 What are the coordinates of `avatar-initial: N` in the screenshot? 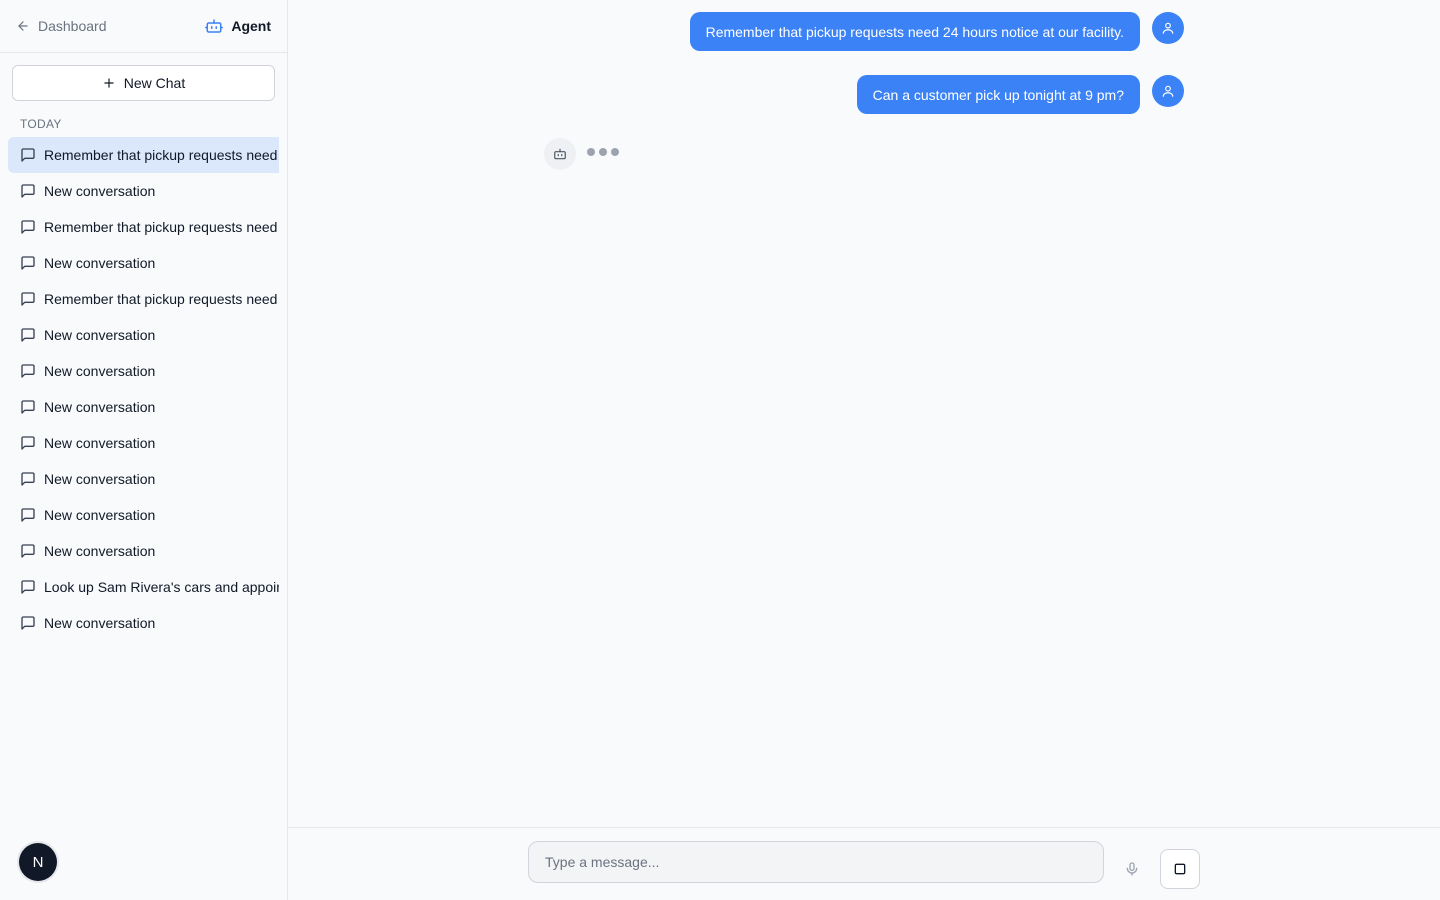 It's located at (38, 862).